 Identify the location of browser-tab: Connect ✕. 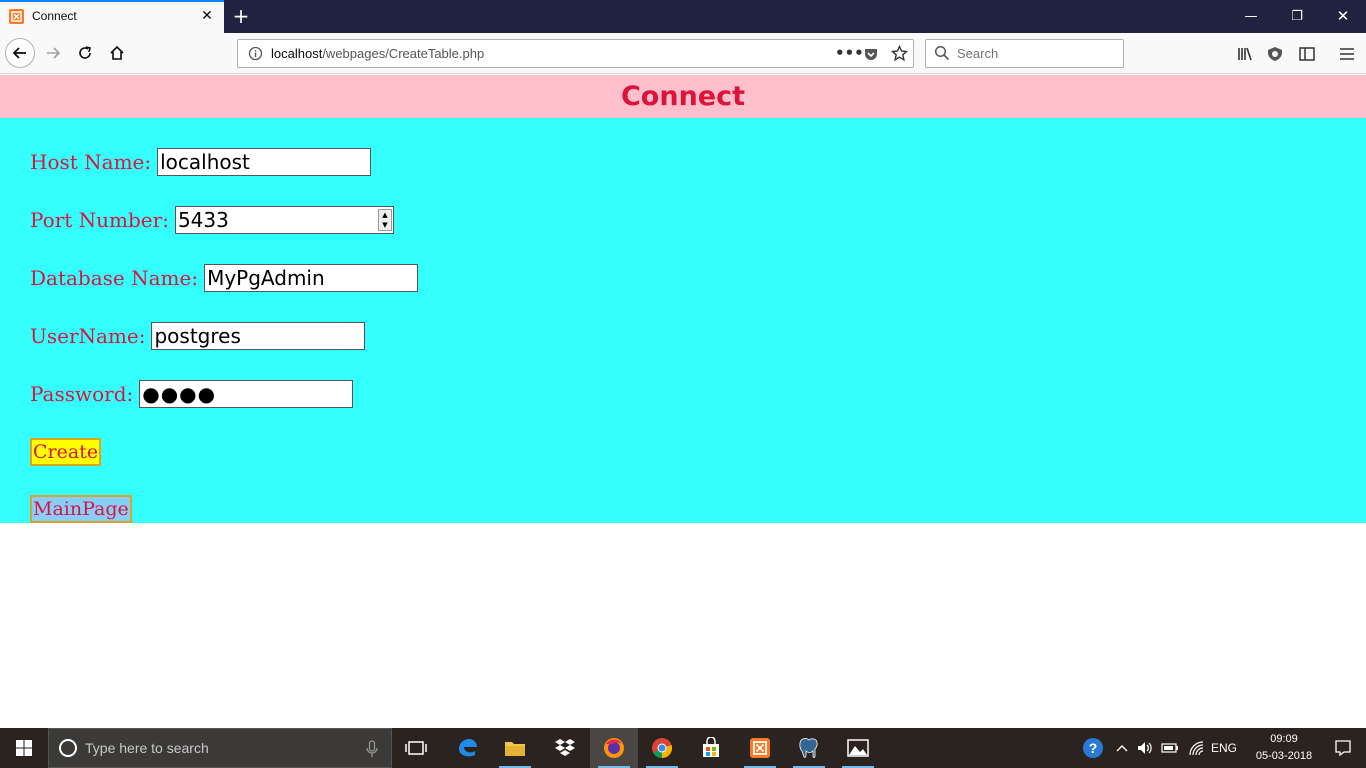
(112, 16).